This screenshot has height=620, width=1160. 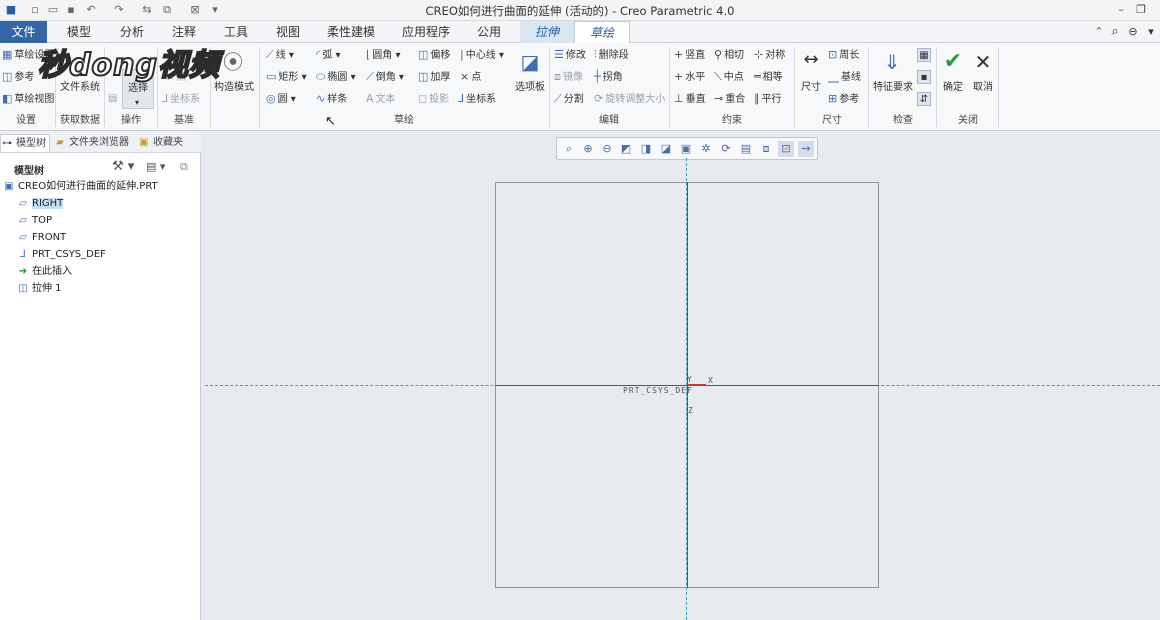 I want to click on delete-segment-button: ⫶ 删除段, so click(x=611, y=55).